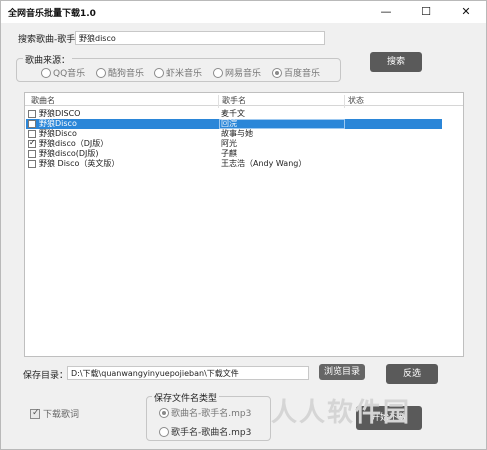  Describe the element at coordinates (69, 153) in the screenshot. I see `song-name: 野狼disco(DJ版)` at that location.